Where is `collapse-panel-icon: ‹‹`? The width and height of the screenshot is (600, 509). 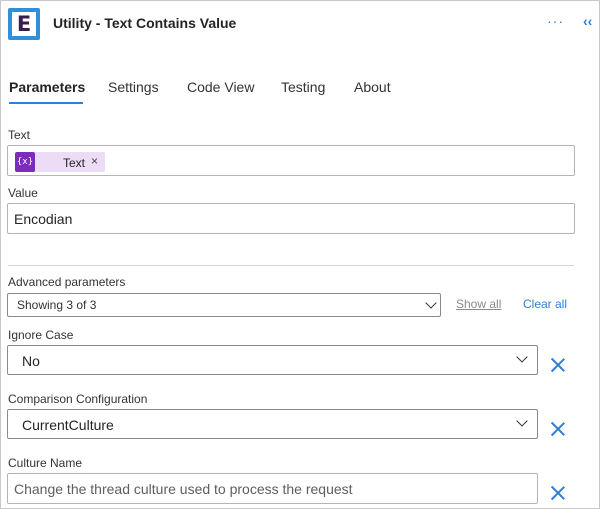 collapse-panel-icon: ‹‹ is located at coordinates (587, 21).